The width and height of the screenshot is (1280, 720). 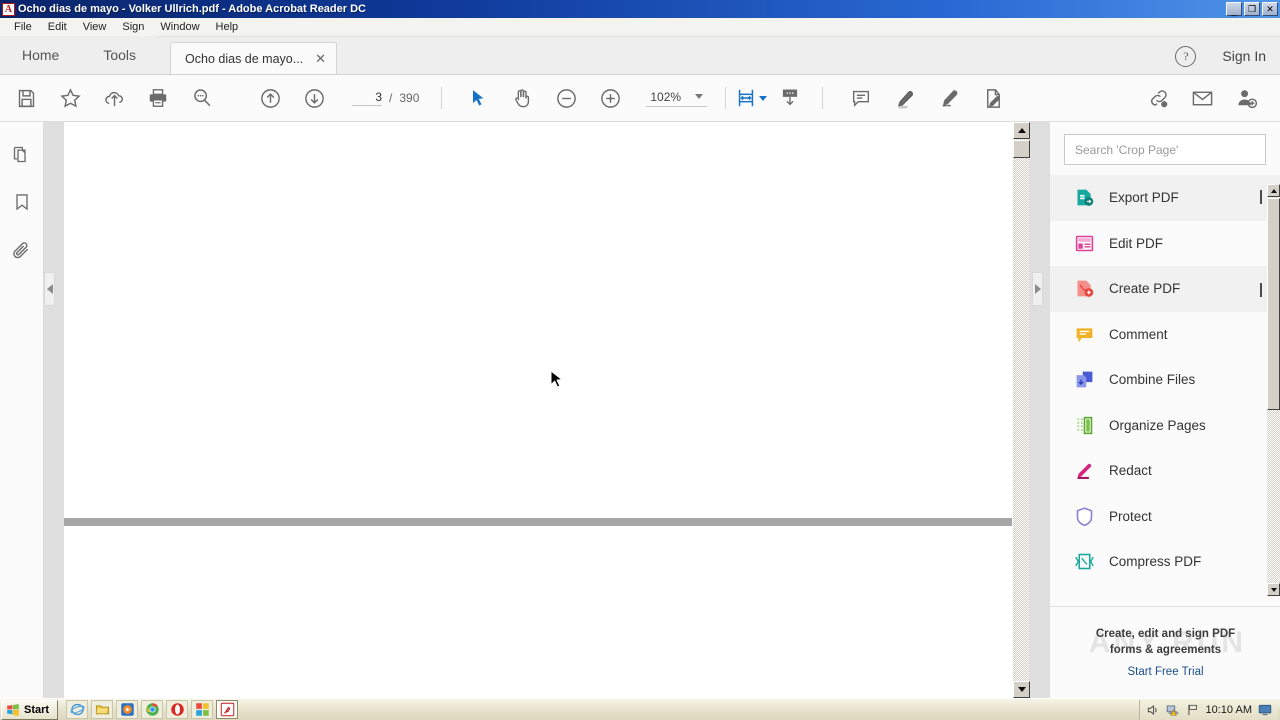 What do you see at coordinates (1165, 380) in the screenshot?
I see `tool-item-combine-files: Combine Files` at bounding box center [1165, 380].